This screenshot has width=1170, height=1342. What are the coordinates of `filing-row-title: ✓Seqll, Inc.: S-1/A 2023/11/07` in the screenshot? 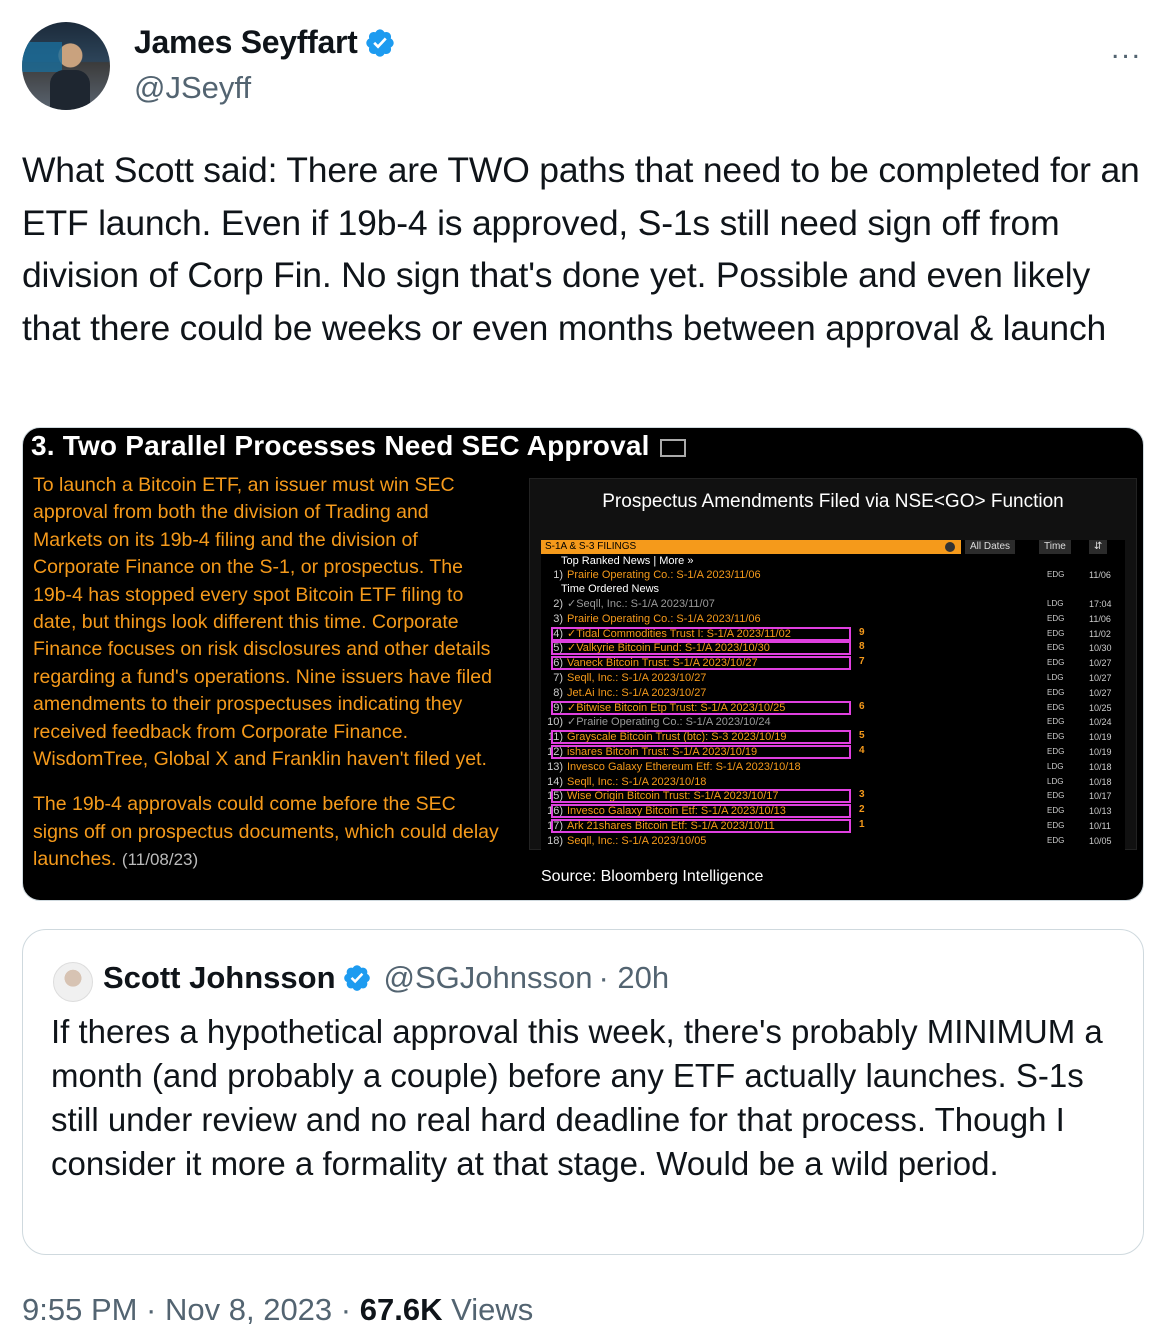 It's located at (641, 604).